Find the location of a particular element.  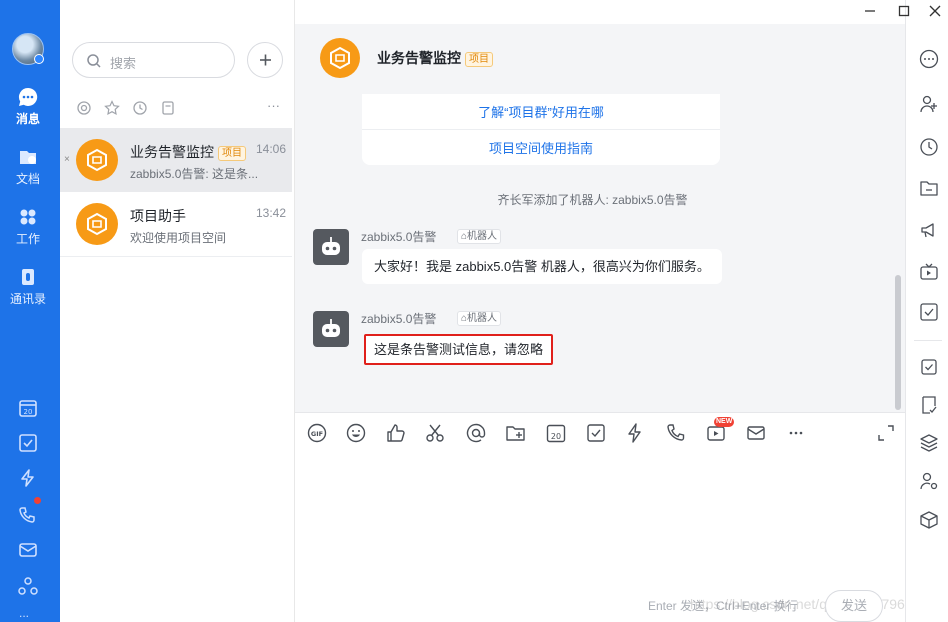

nav-messages-label: 消息 is located at coordinates (27, 119).